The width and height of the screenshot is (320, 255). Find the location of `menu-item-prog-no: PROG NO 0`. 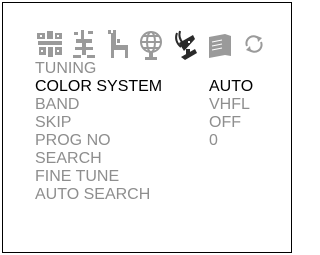

menu-item-prog-no: PROG NO 0 is located at coordinates (155, 141).